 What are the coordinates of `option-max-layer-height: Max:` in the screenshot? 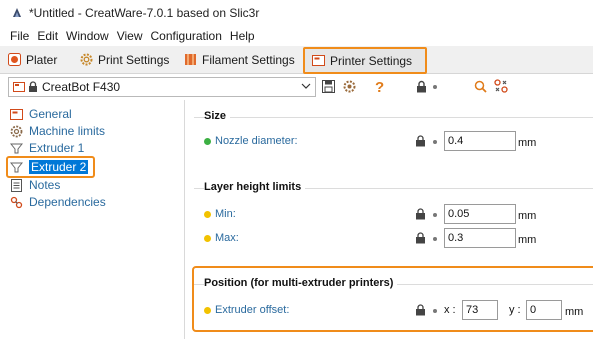 It's located at (221, 238).